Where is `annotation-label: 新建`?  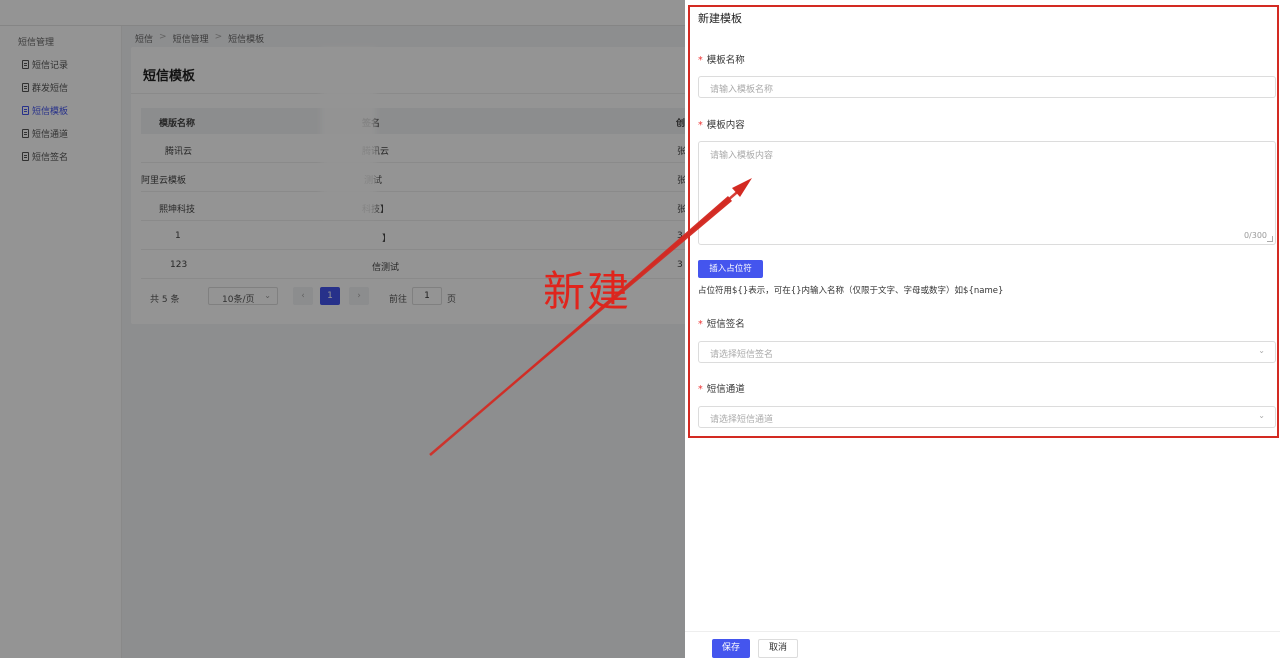
annotation-label: 新建 is located at coordinates (587, 291).